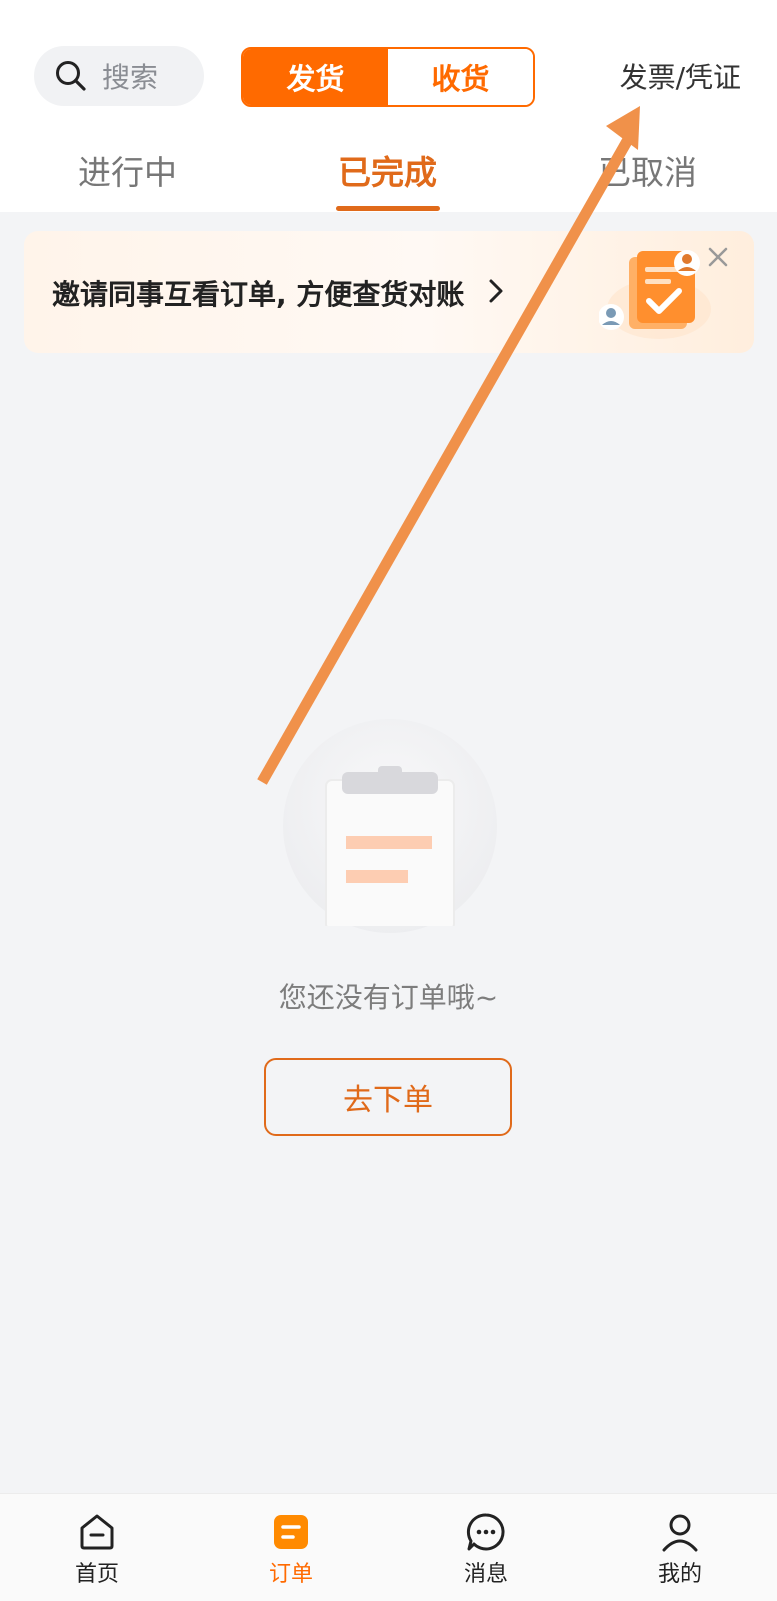  What do you see at coordinates (97, 1532) in the screenshot?
I see `home-icon` at bounding box center [97, 1532].